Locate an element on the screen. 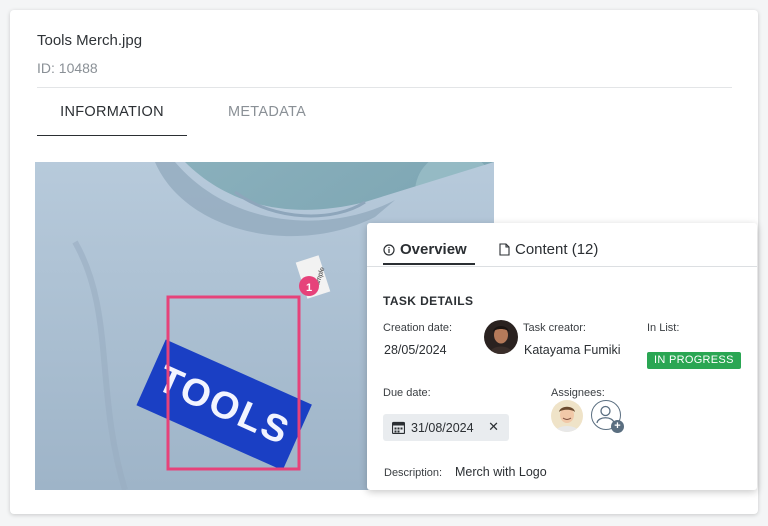 The height and width of the screenshot is (526, 768). assignees-label: Assignees: is located at coordinates (578, 393).